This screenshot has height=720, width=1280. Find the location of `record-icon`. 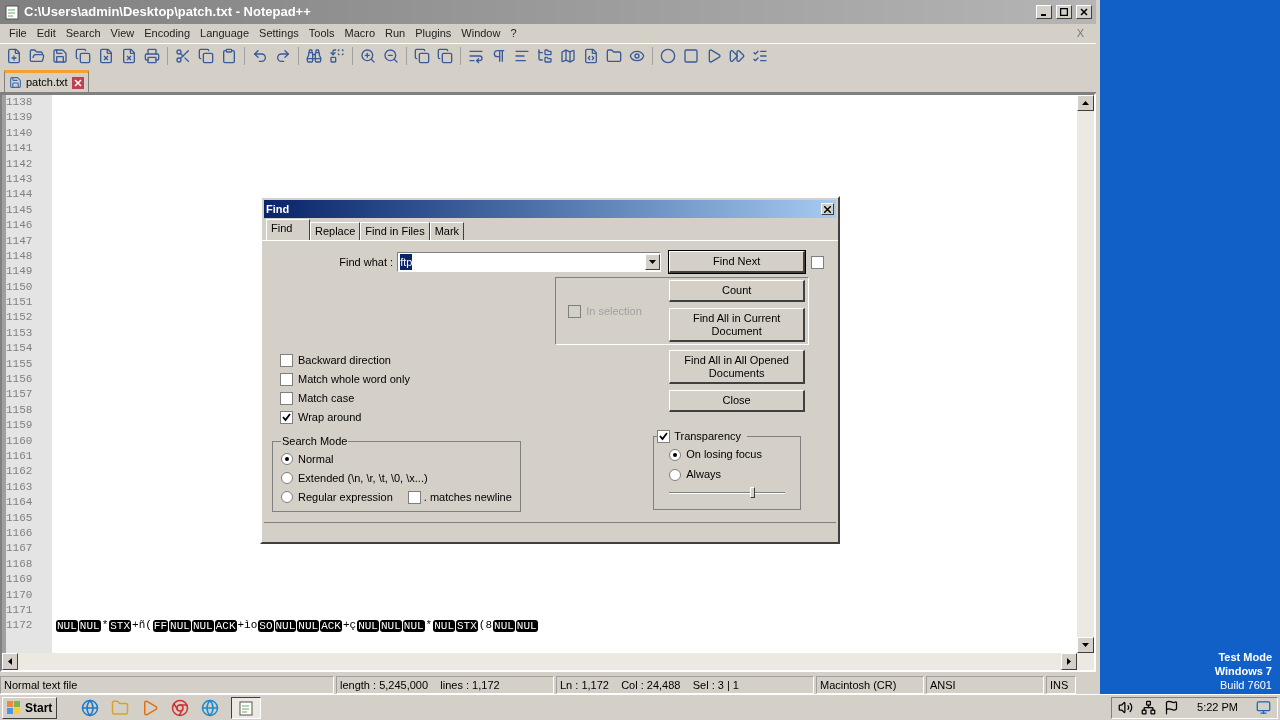

record-icon is located at coordinates (668, 55).